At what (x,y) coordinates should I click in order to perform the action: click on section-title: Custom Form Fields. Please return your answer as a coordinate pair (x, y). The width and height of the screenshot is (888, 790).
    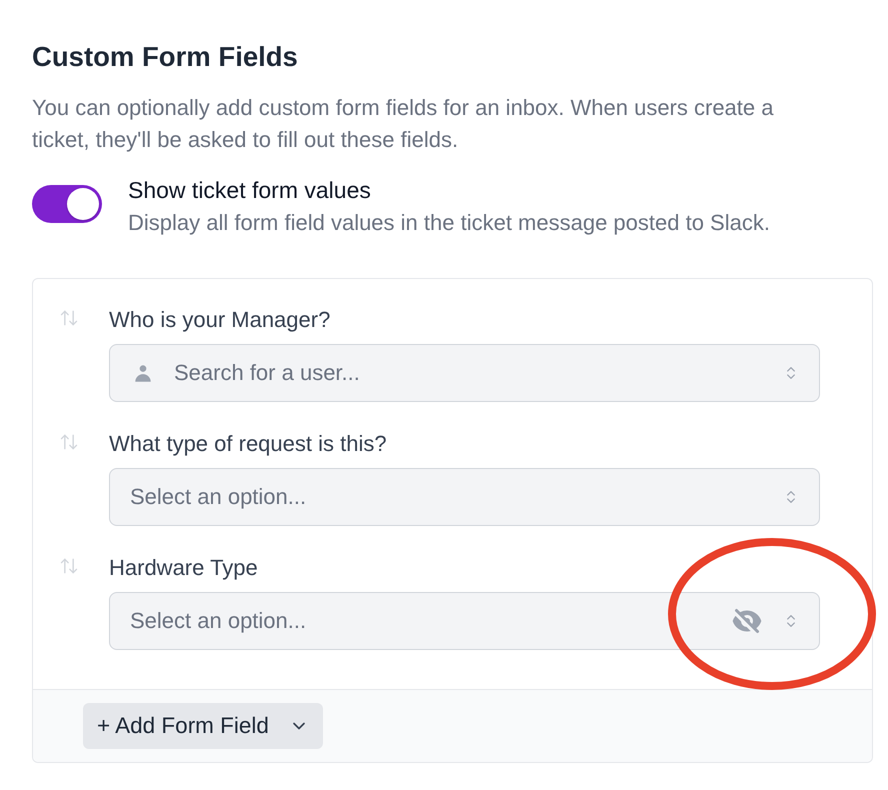
    Looking at the image, I should click on (165, 57).